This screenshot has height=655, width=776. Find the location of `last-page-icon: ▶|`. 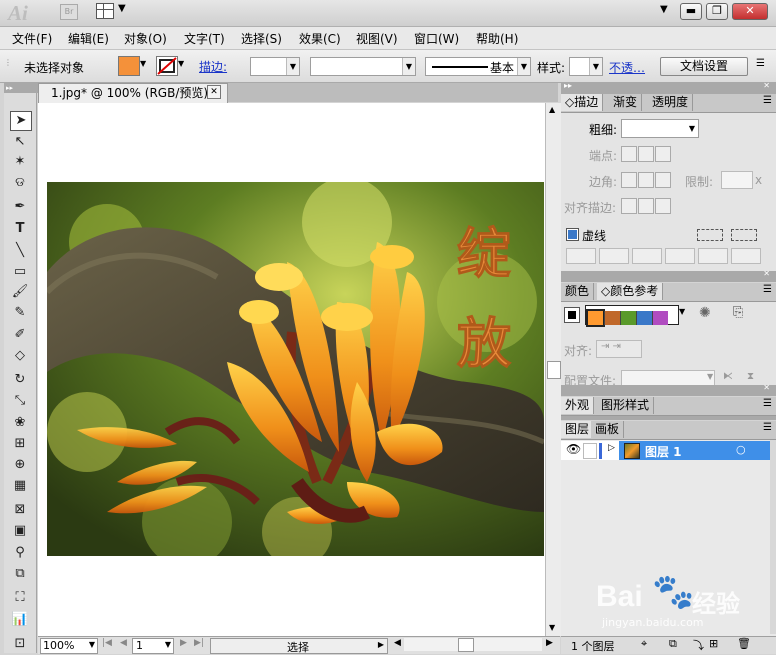

last-page-icon: ▶| is located at coordinates (199, 643).